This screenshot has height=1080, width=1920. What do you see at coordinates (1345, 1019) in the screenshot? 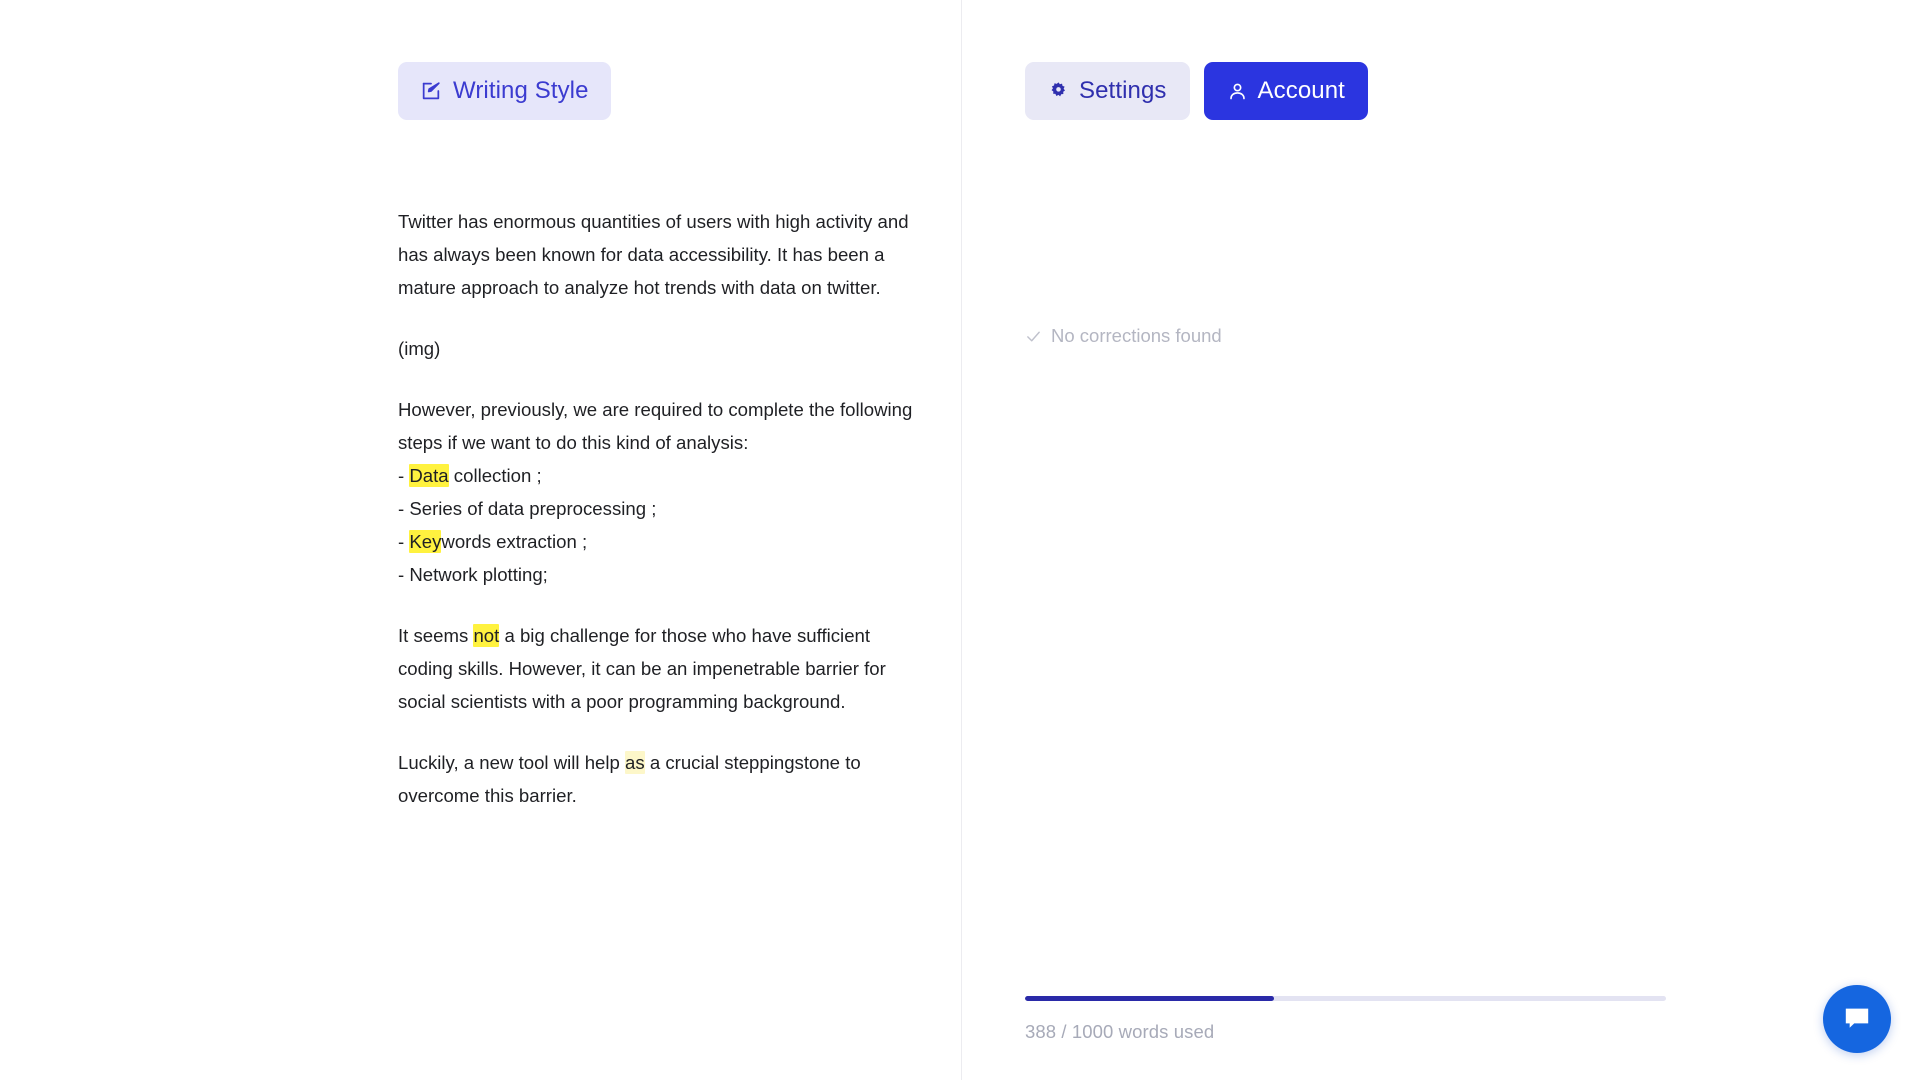
I see `usage-block: 388 / 1000 words used` at bounding box center [1345, 1019].